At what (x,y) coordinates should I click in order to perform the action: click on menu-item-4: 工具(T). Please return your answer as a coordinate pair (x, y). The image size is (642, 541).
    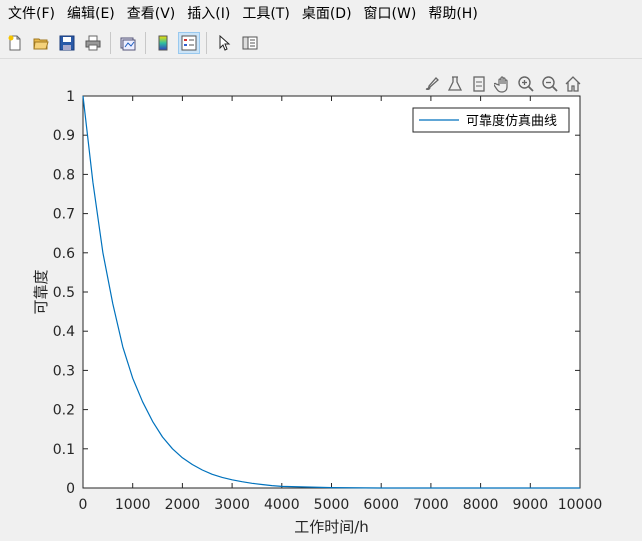
    Looking at the image, I should click on (265, 14).